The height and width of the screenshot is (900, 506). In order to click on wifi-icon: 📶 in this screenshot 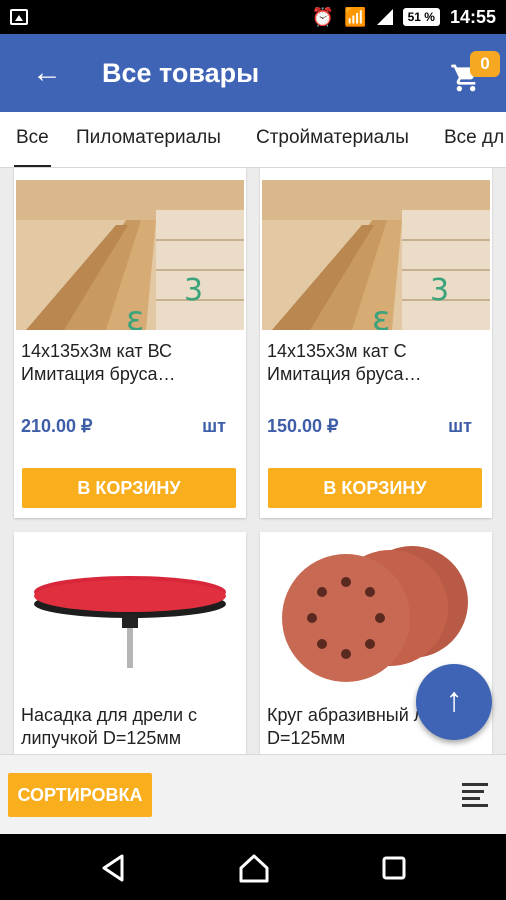, I will do `click(355, 16)`.